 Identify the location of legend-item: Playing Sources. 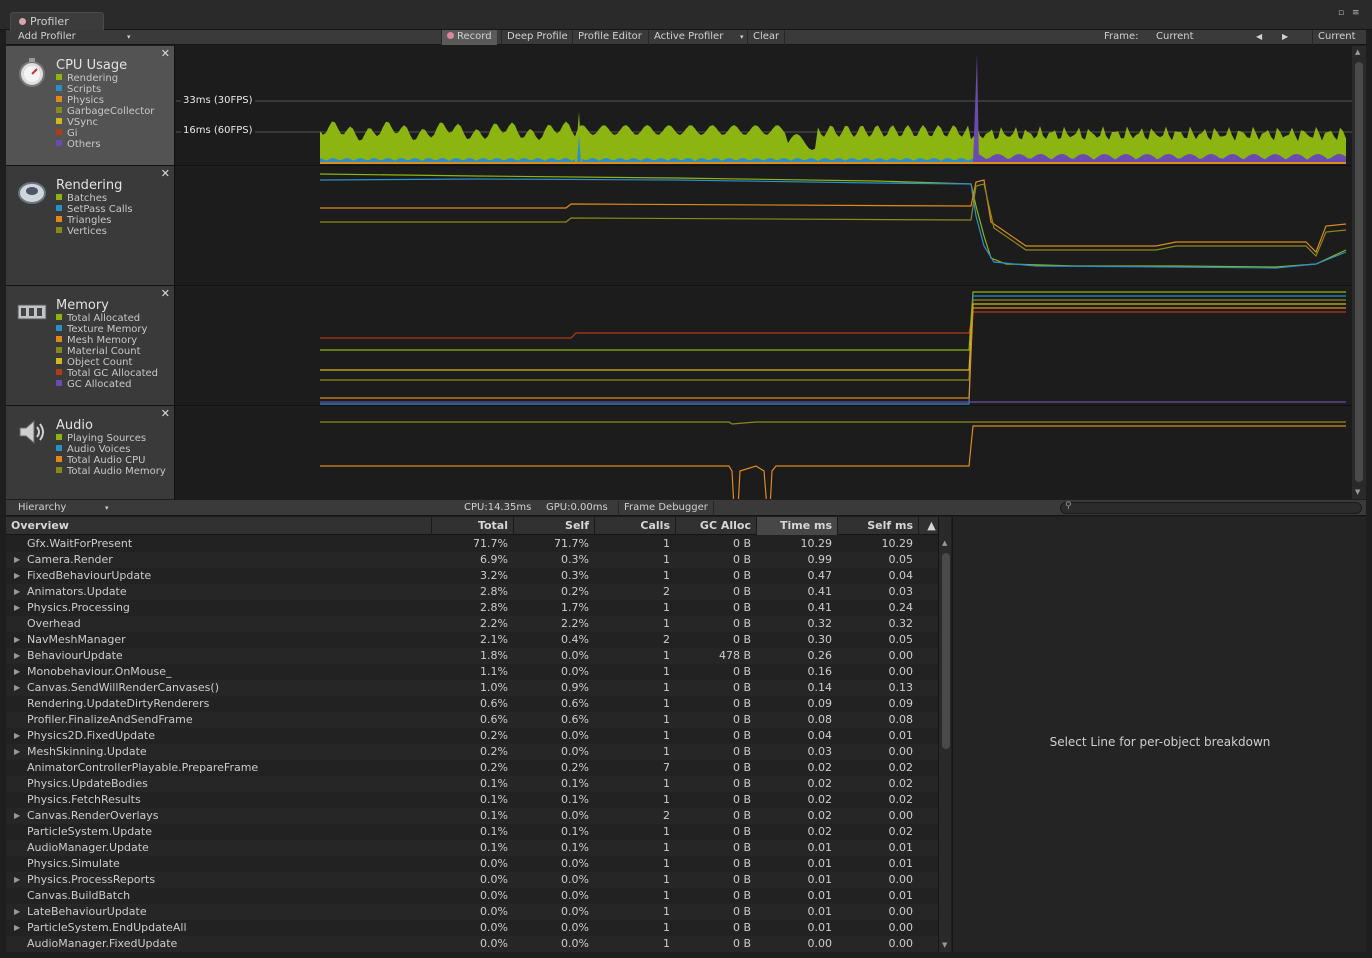
(111, 438).